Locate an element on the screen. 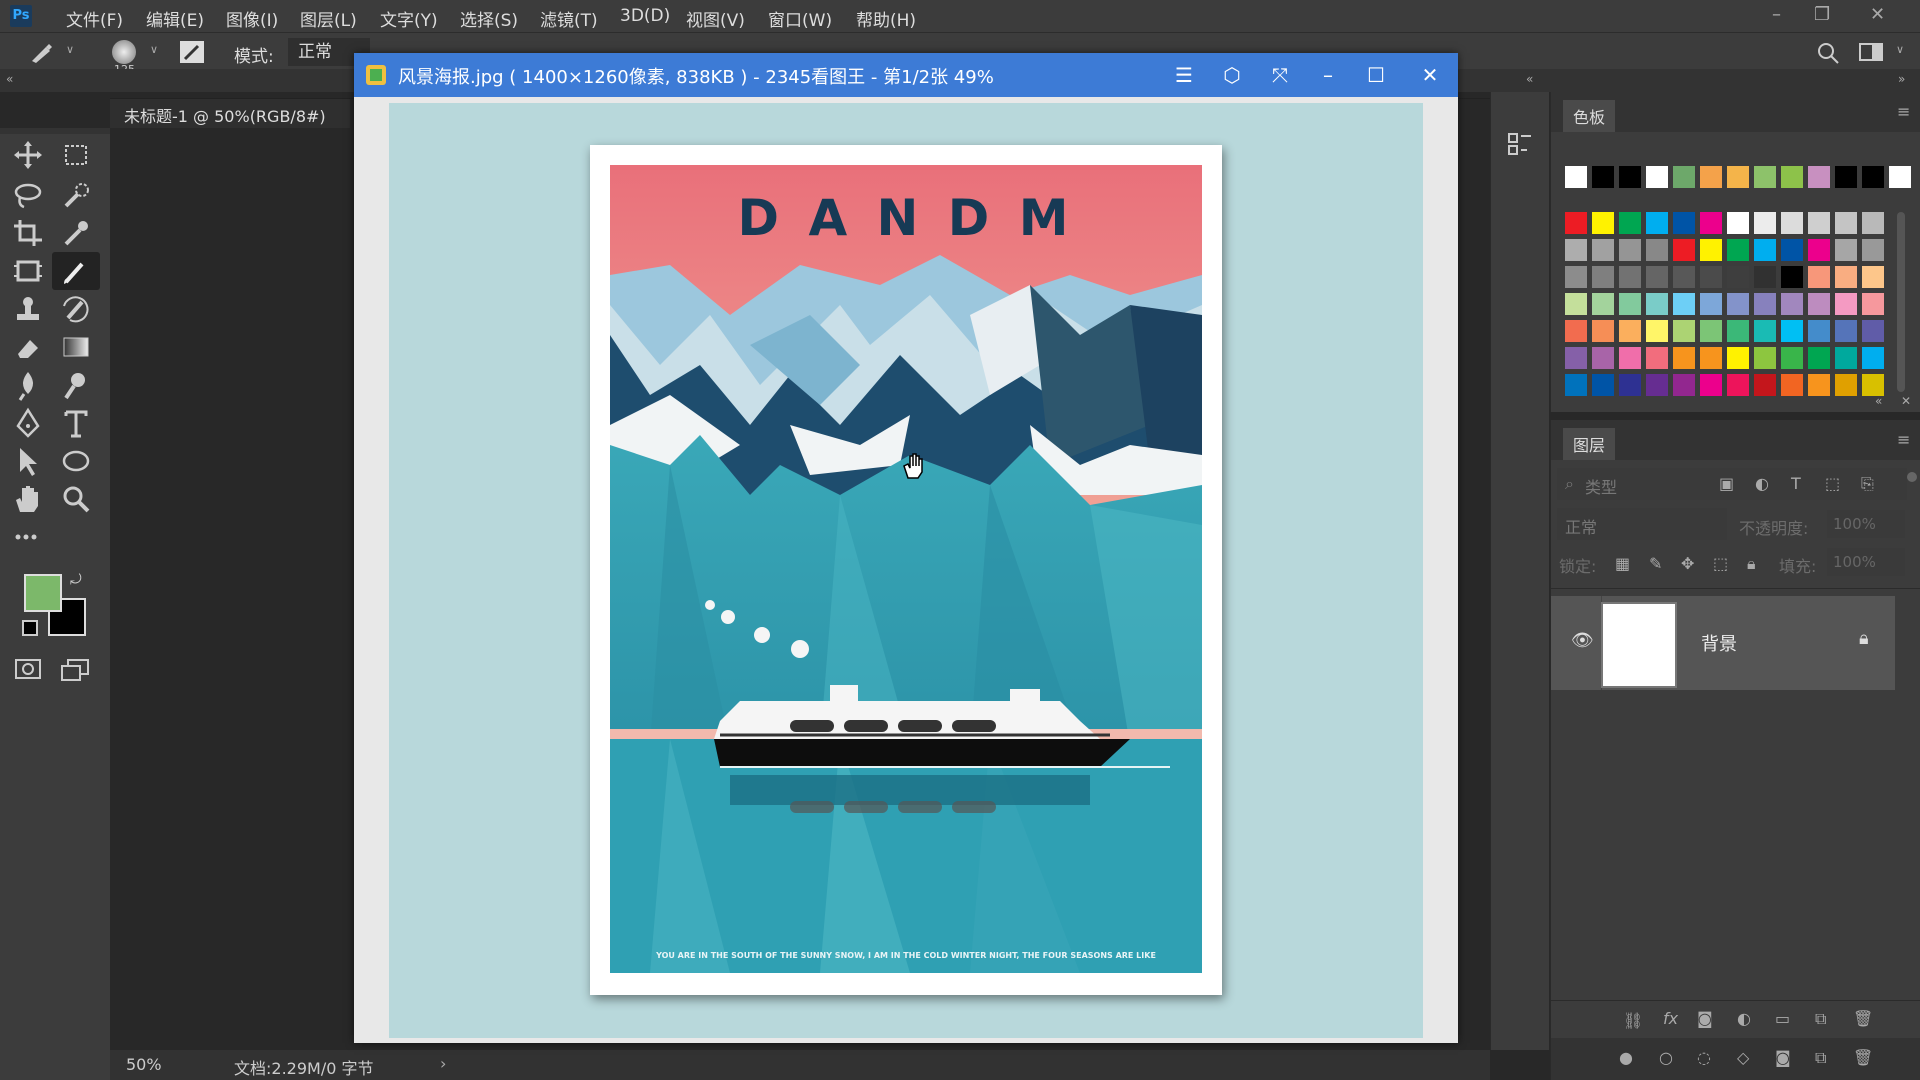 Image resolution: width=1920 pixels, height=1080 pixels. lock-transparency-icon: ▦ is located at coordinates (1622, 563).